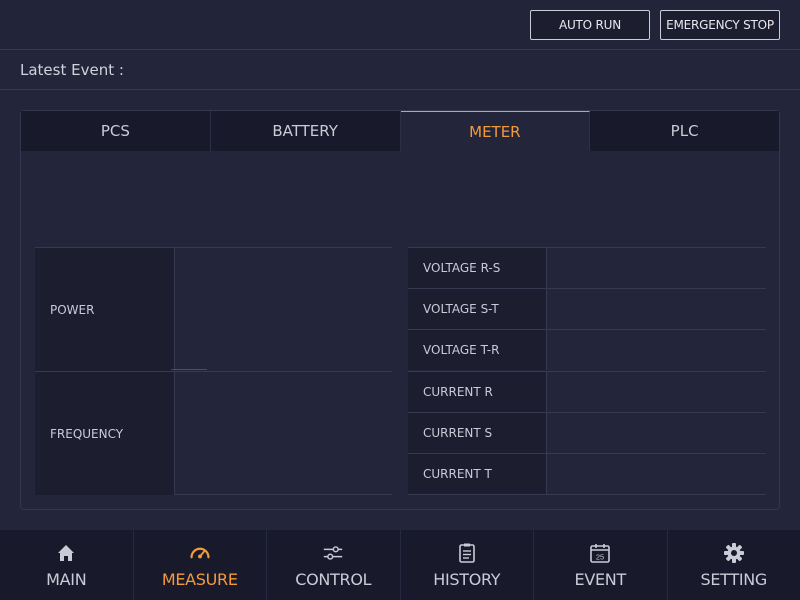 Image resolution: width=800 pixels, height=600 pixels. Describe the element at coordinates (477, 268) in the screenshot. I see `voltage-rs-label: VOLTAGE R-S` at that location.